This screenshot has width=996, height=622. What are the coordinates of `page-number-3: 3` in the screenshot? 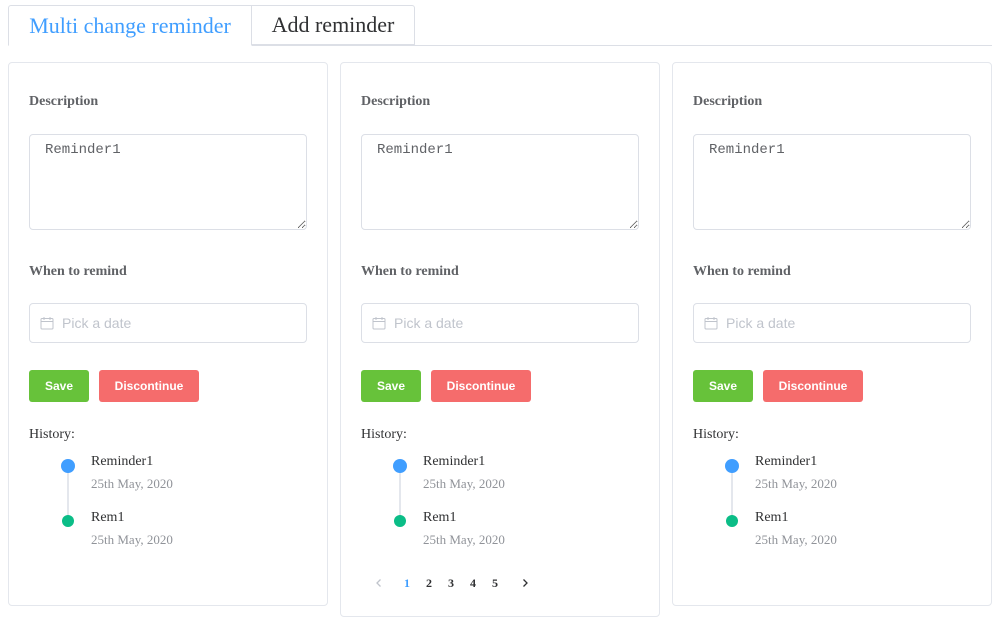 It's located at (451, 583).